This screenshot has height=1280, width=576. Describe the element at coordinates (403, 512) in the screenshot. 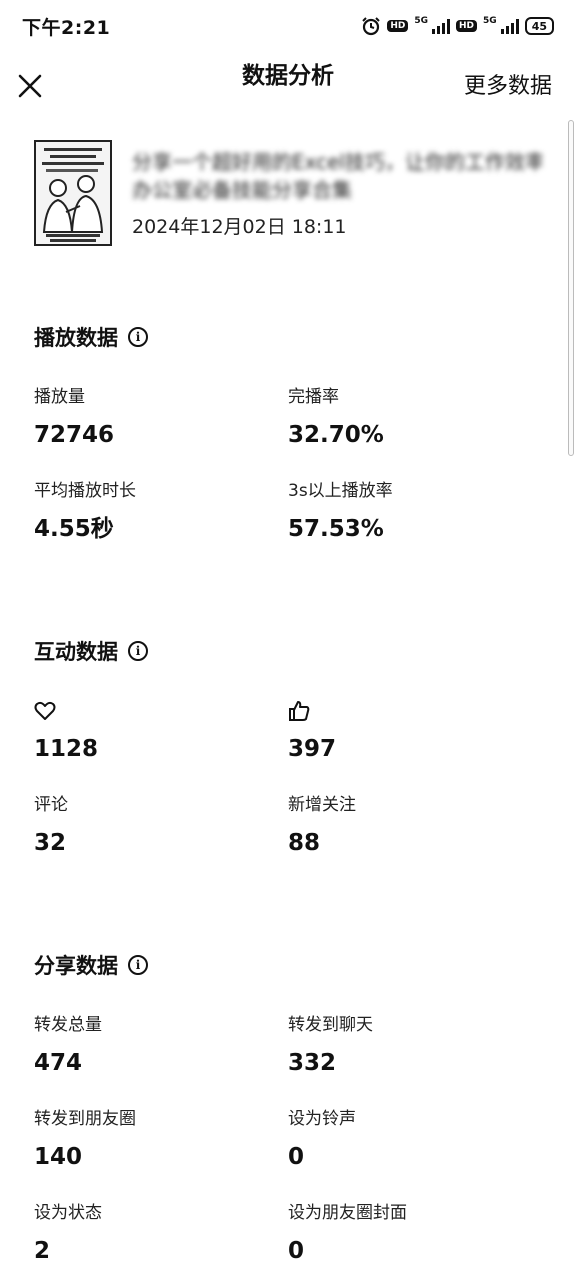

I see `metric-3s-rate: 3s以上播放率 57.53%` at that location.